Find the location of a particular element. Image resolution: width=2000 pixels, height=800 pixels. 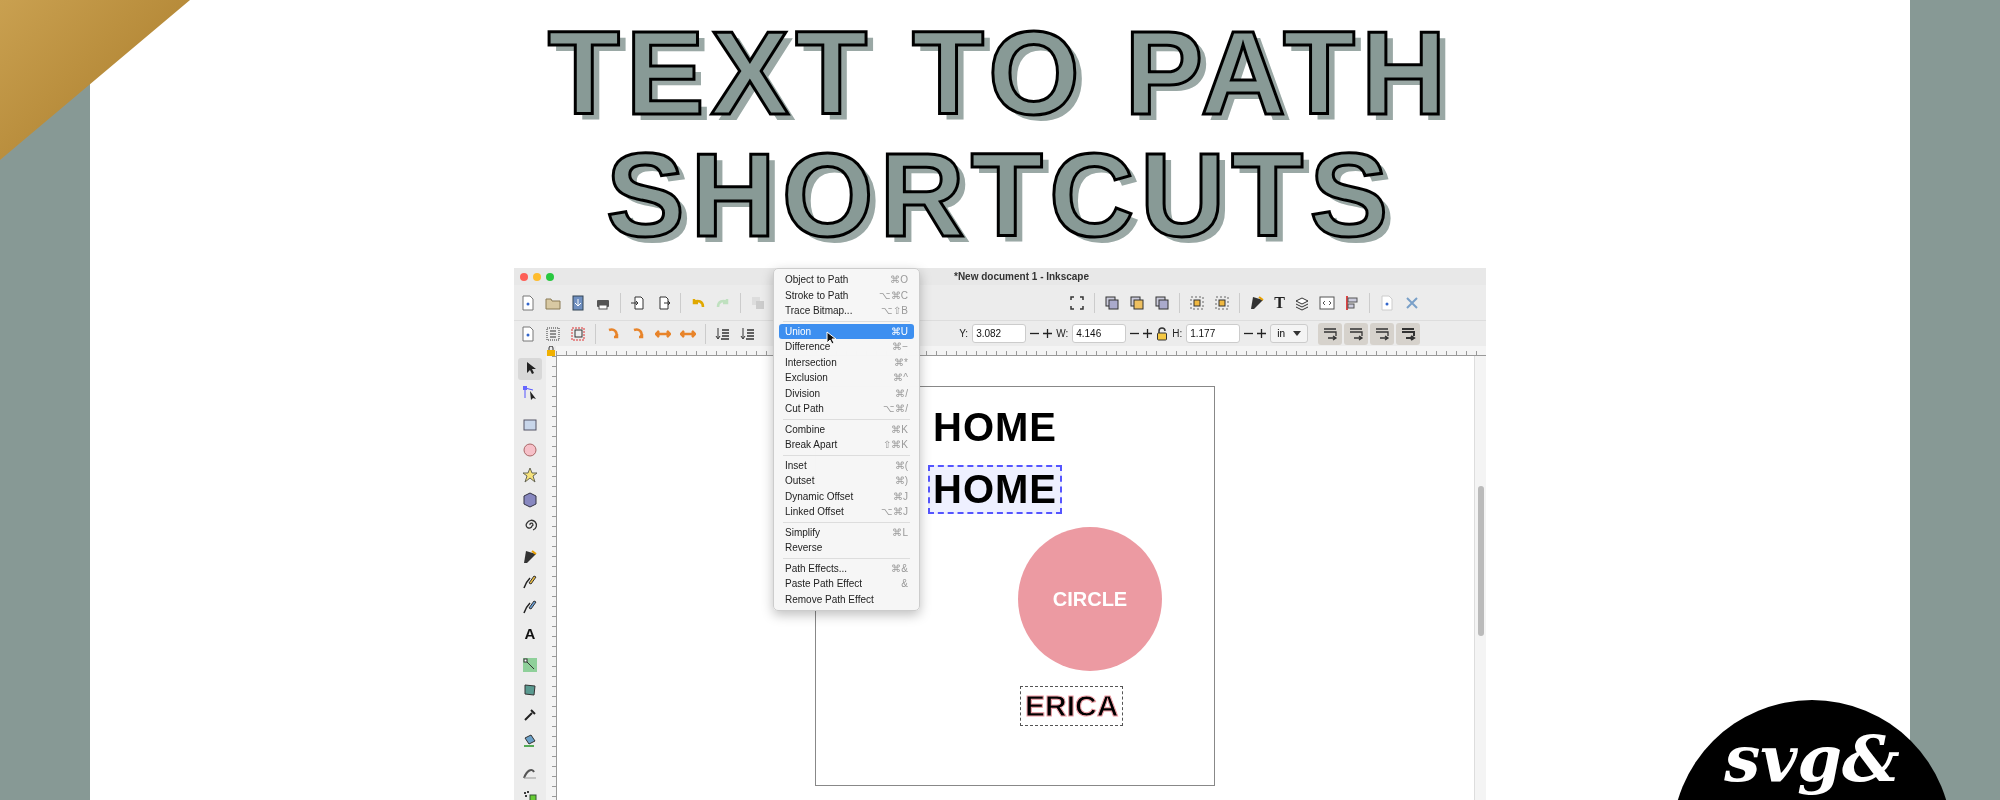

menu-item: Inset ⌘( is located at coordinates (846, 465).